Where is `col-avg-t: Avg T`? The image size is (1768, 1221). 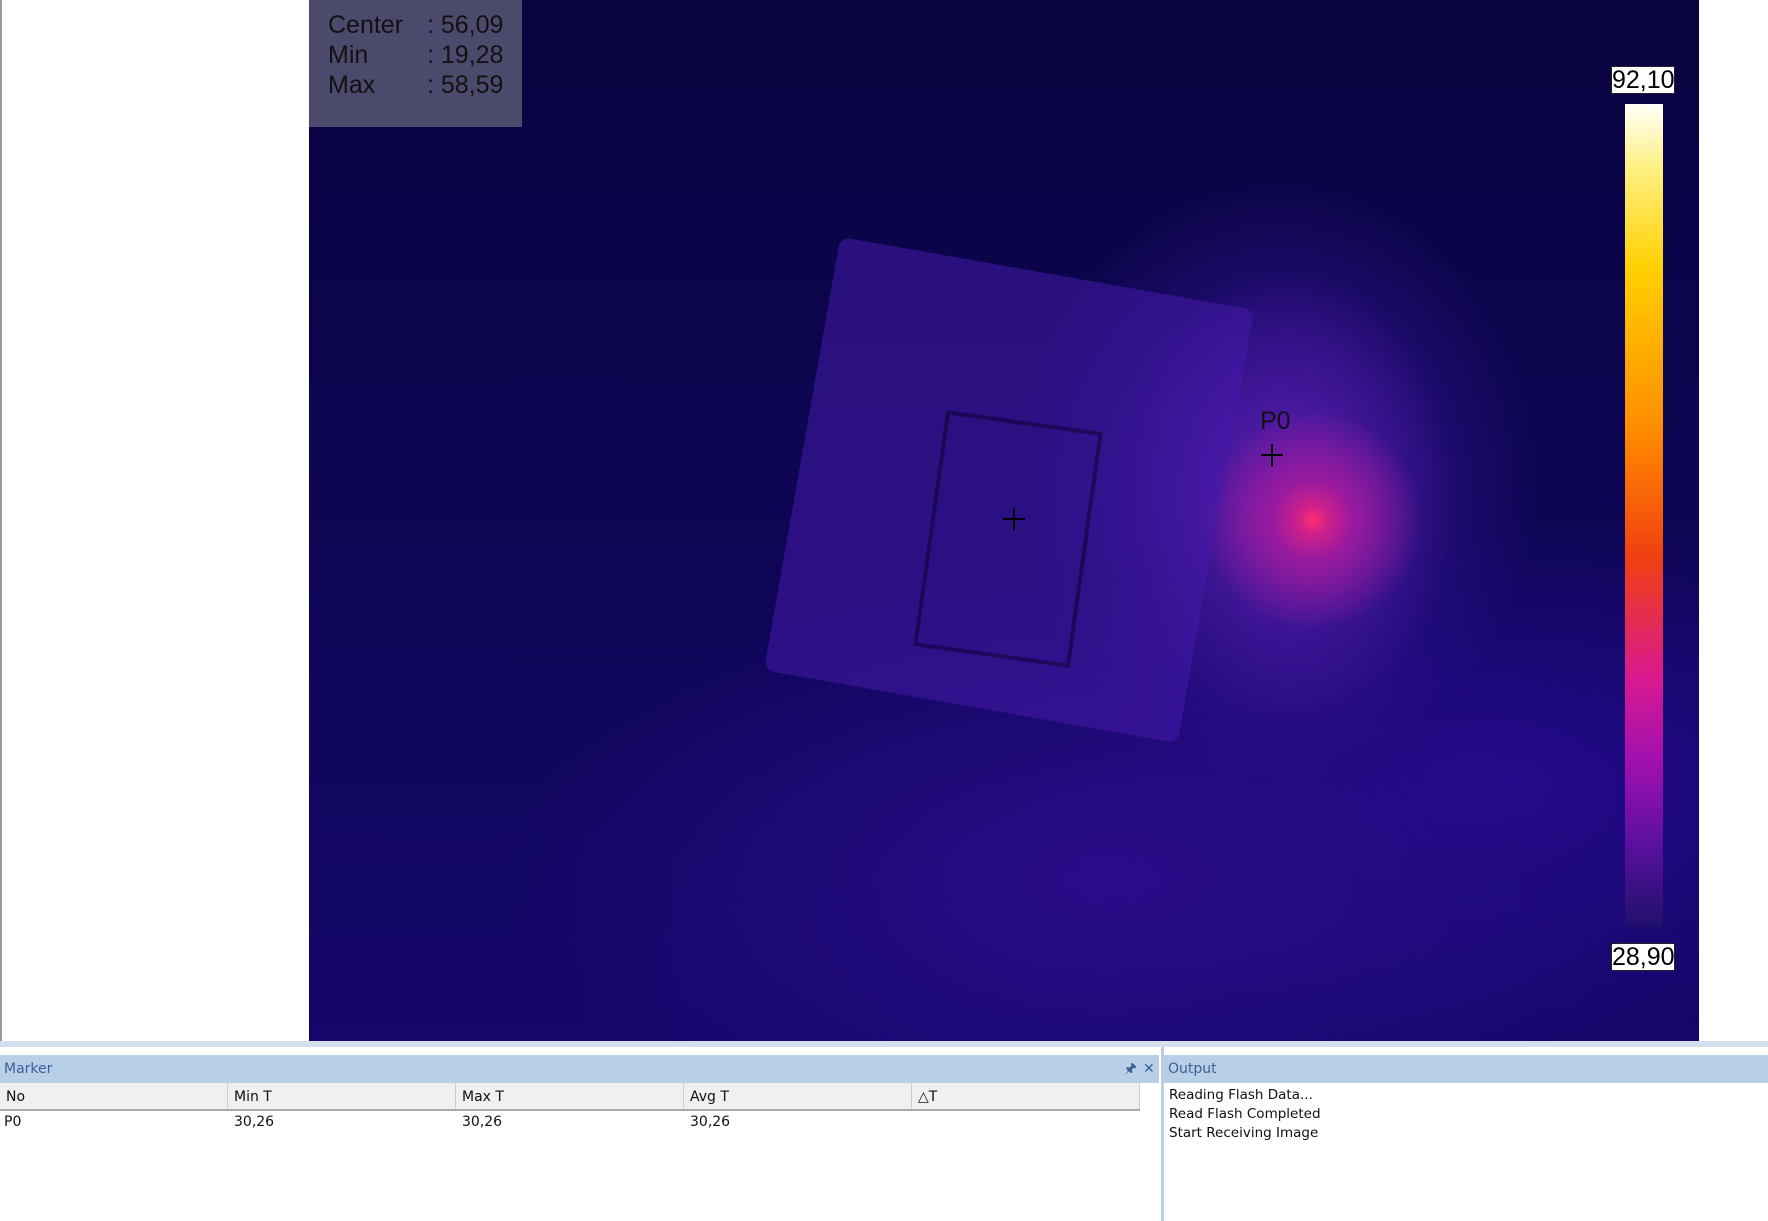 col-avg-t: Avg T is located at coordinates (798, 1096).